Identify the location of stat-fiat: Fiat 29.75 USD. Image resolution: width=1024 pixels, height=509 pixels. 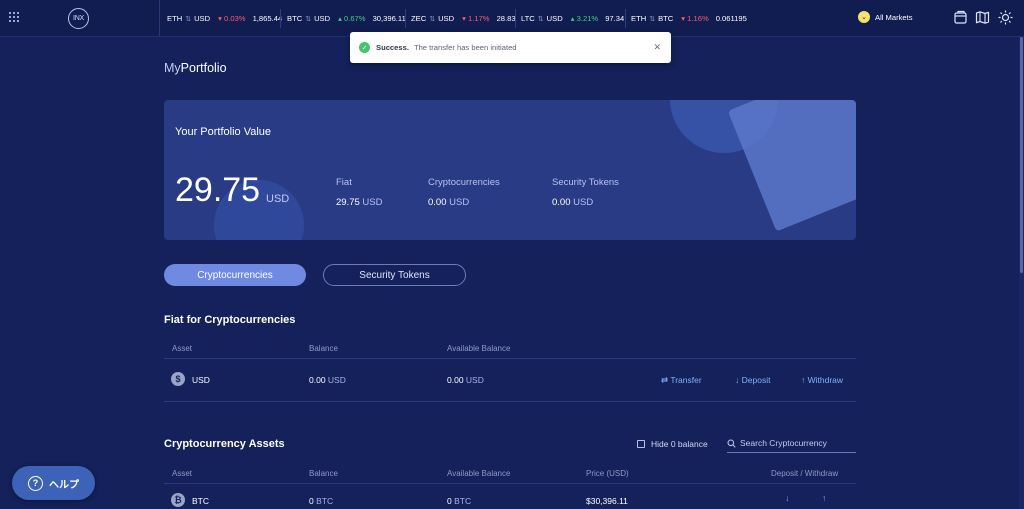
(359, 192).